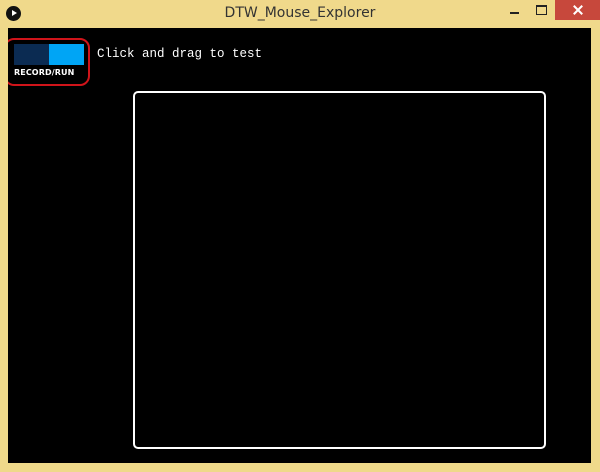 This screenshot has width=600, height=472. Describe the element at coordinates (577, 10) in the screenshot. I see `close-icon` at that location.